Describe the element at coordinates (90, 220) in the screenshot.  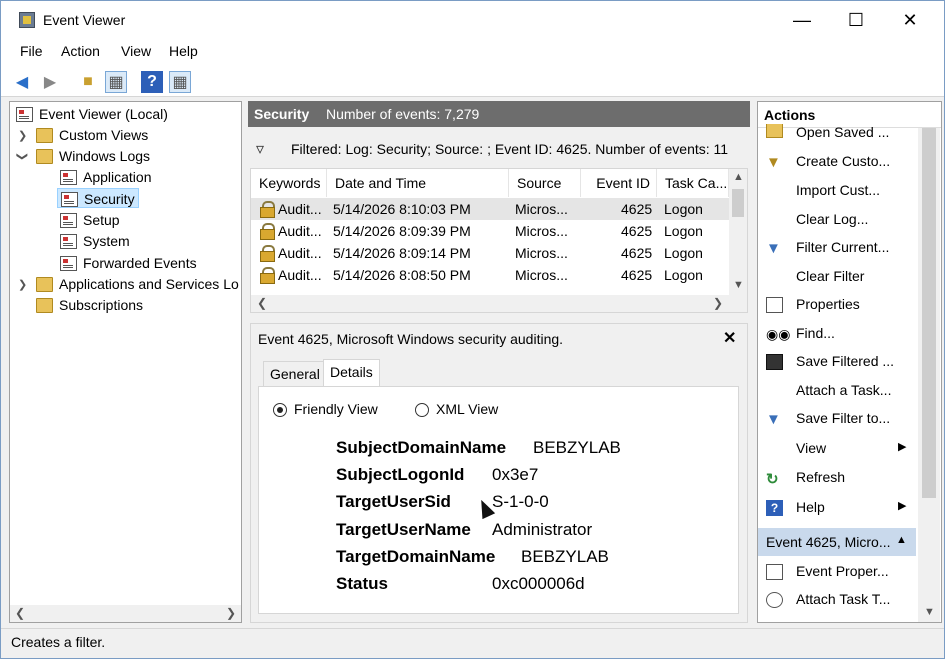
I see `tree-item-setup: Setup` at that location.